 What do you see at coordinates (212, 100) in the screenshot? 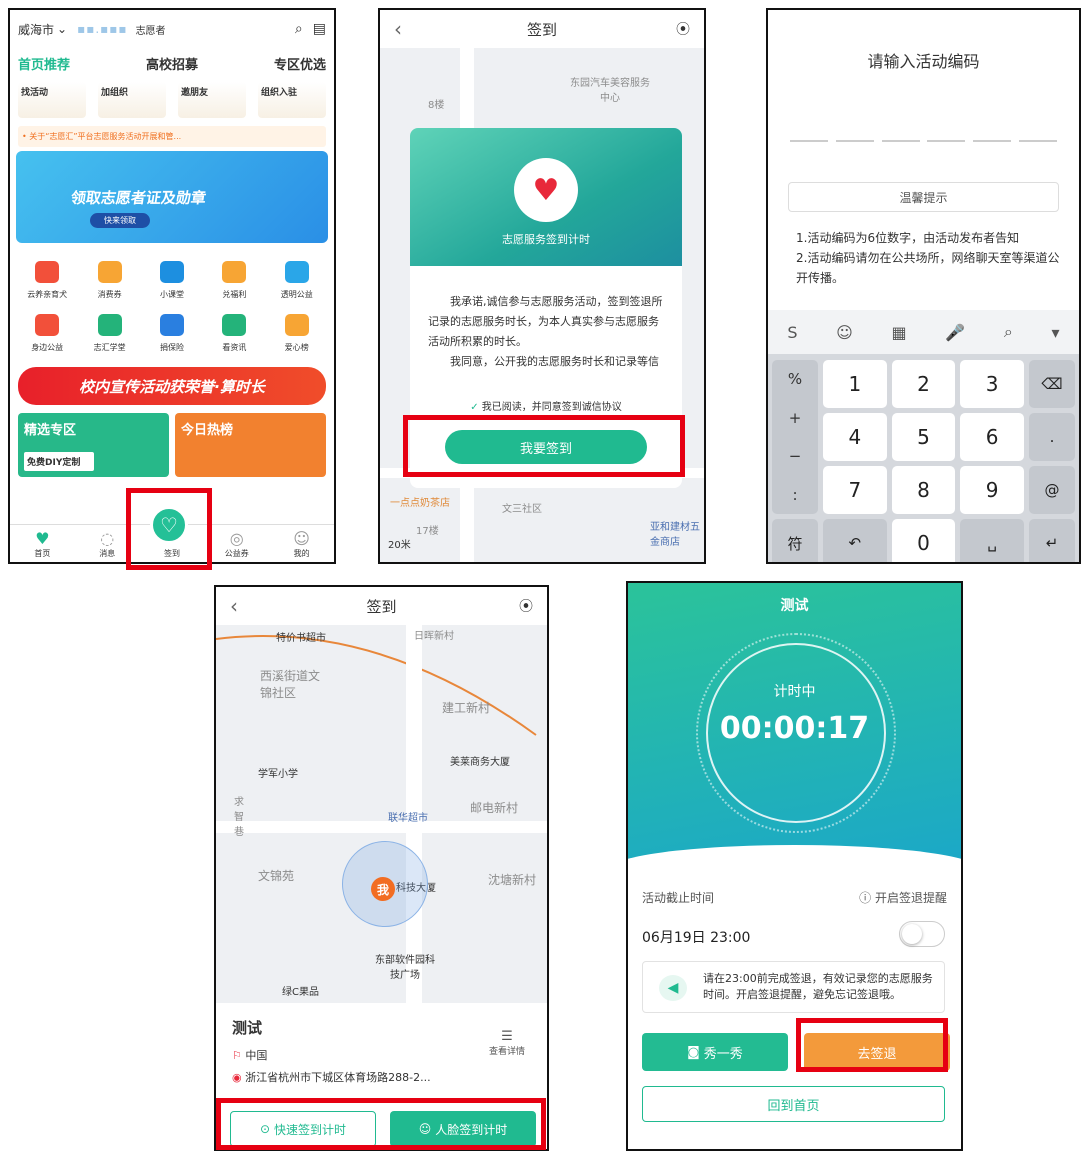
I see `chip-invite: 邀朋友` at bounding box center [212, 100].